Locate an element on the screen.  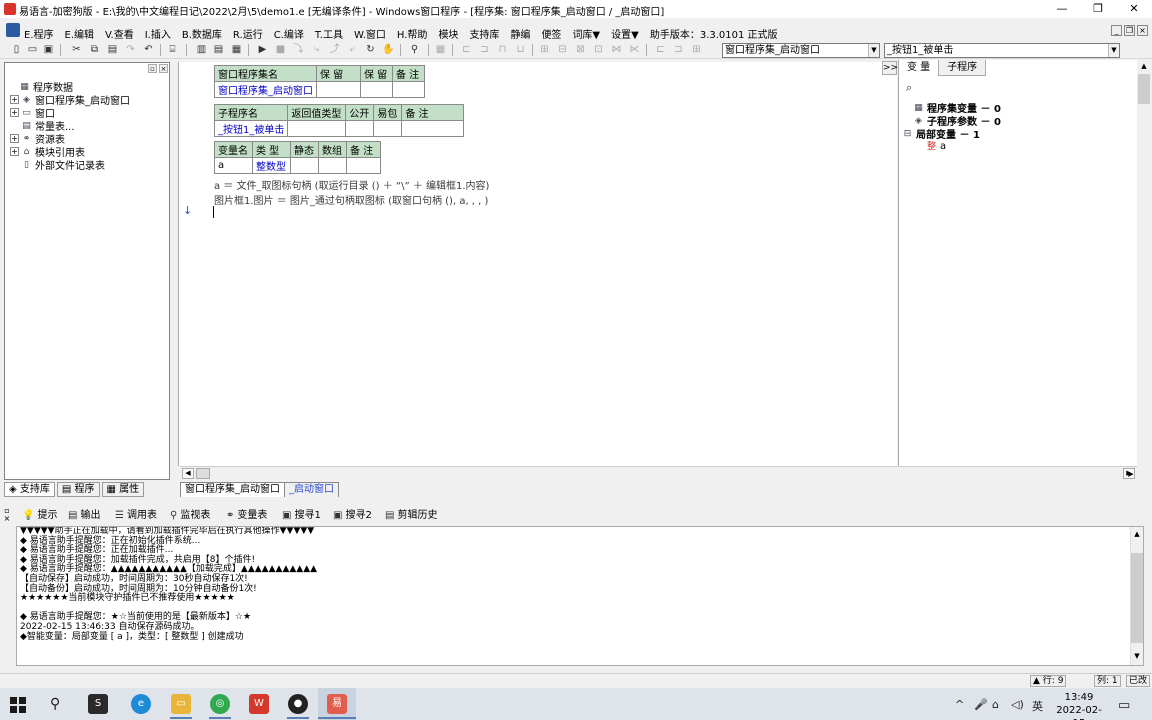
tree-item: + ⚭ 资源表 is located at coordinates (87, 139).